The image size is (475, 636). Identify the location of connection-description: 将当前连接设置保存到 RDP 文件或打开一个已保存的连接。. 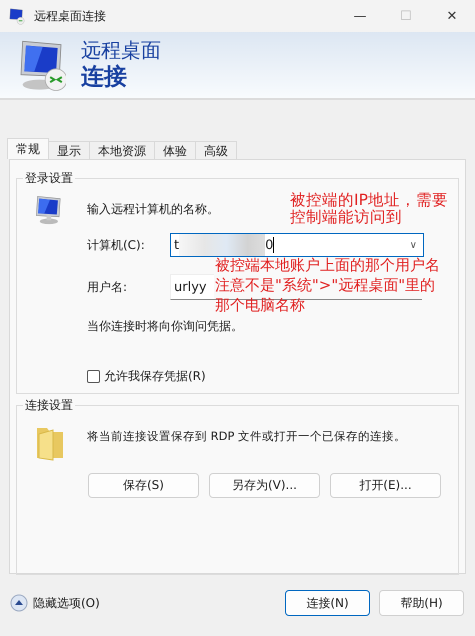
(246, 437).